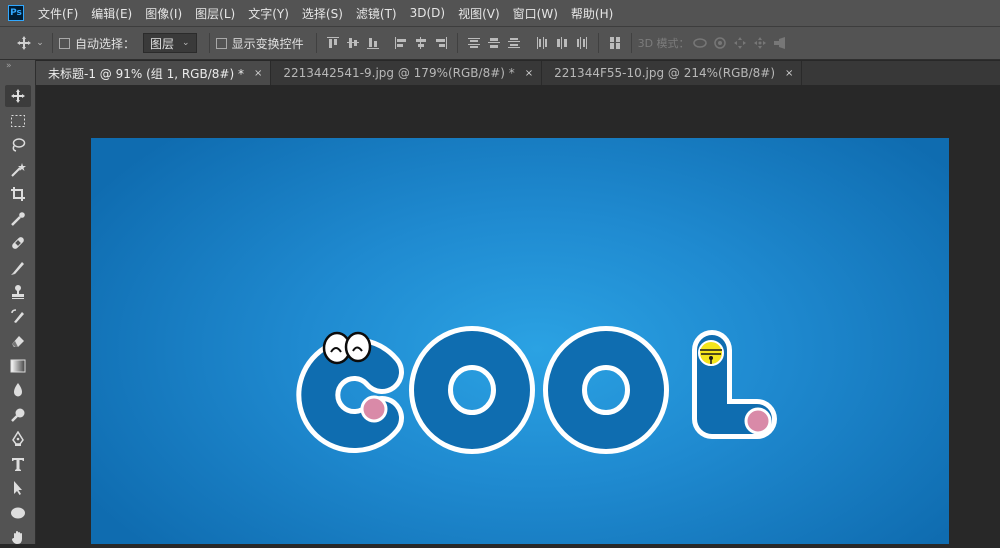  What do you see at coordinates (353, 43) in the screenshot?
I see `align-vertical-center-icon` at bounding box center [353, 43].